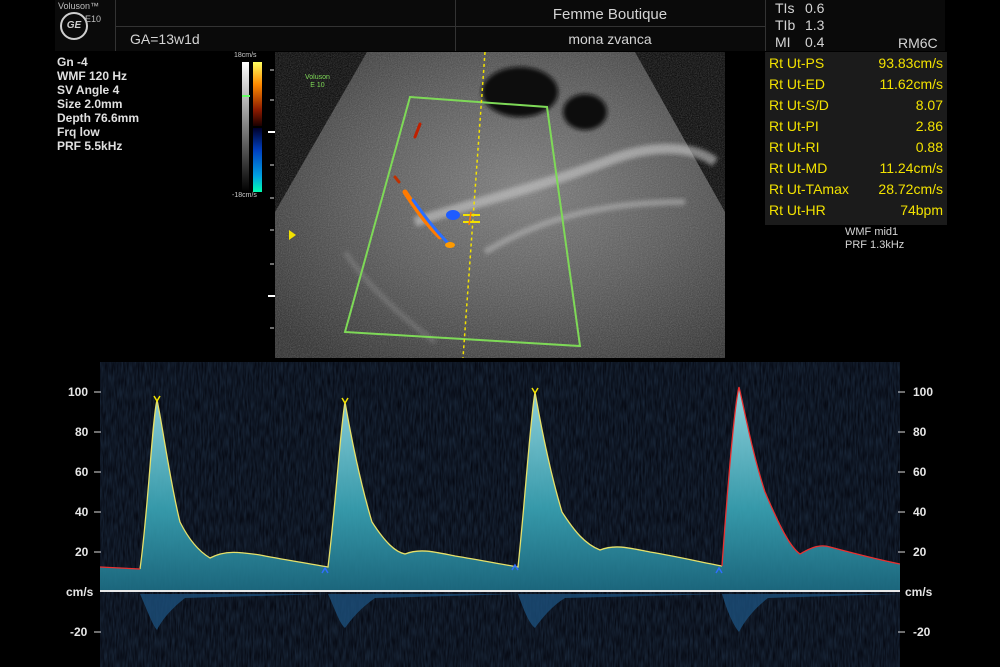 Image resolution: width=1000 pixels, height=667 pixels. I want to click on clinic-name: Femme Boutique, so click(610, 14).